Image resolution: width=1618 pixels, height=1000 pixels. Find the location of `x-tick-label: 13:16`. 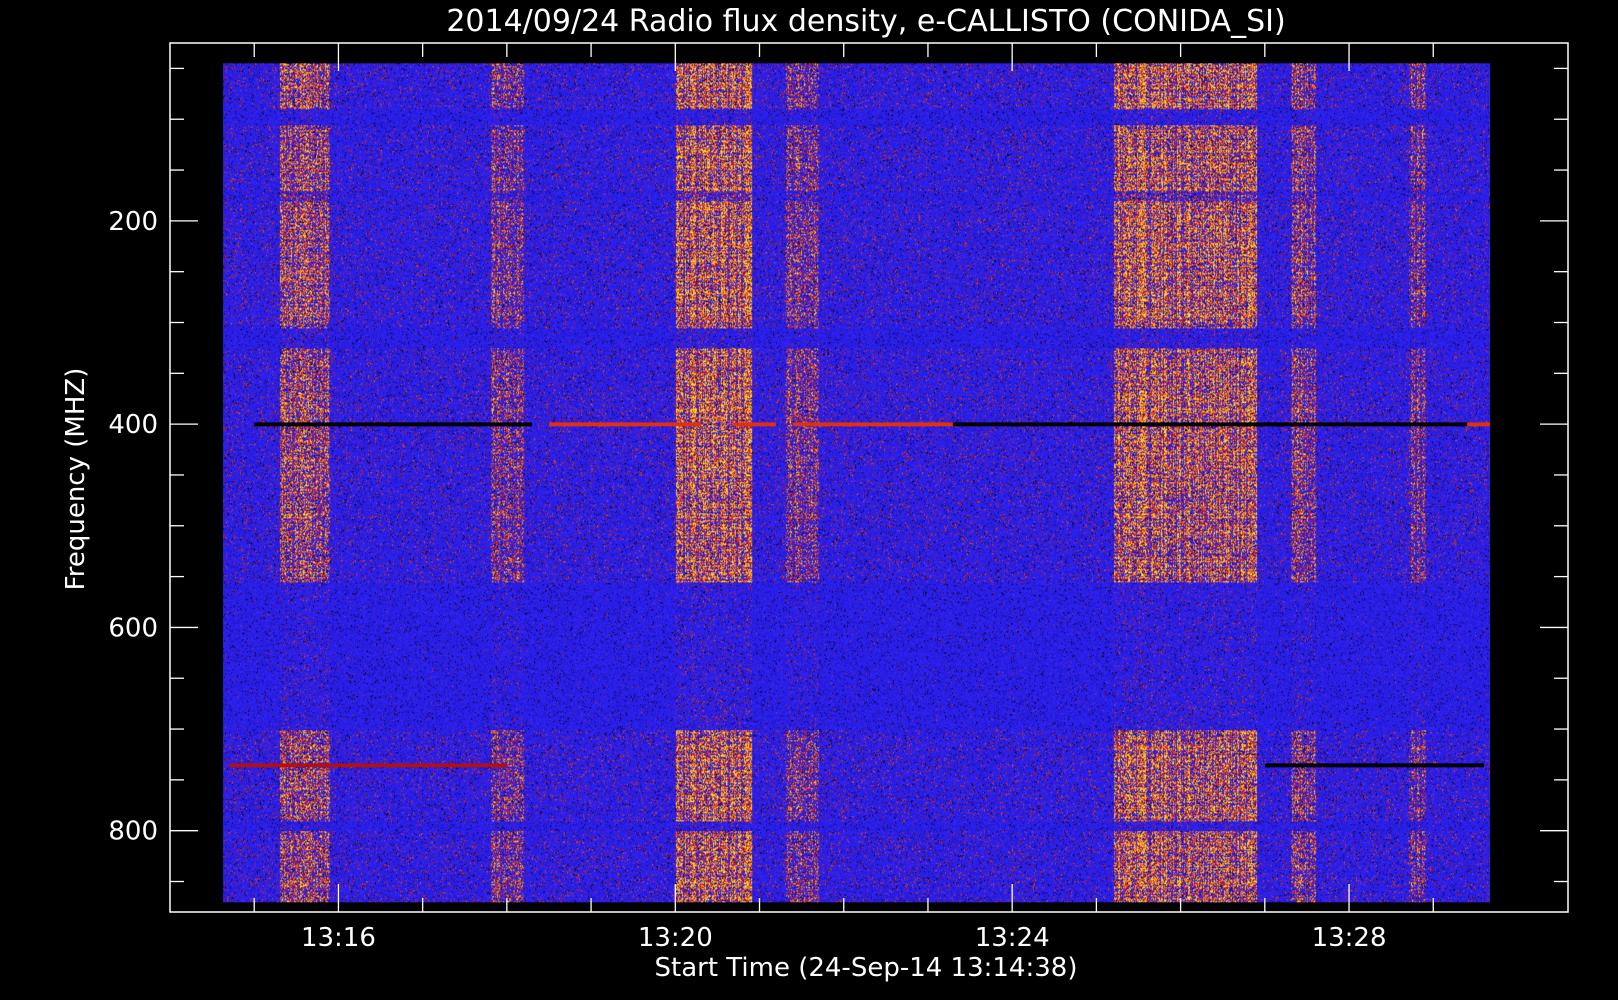

x-tick-label: 13:16 is located at coordinates (338, 938).